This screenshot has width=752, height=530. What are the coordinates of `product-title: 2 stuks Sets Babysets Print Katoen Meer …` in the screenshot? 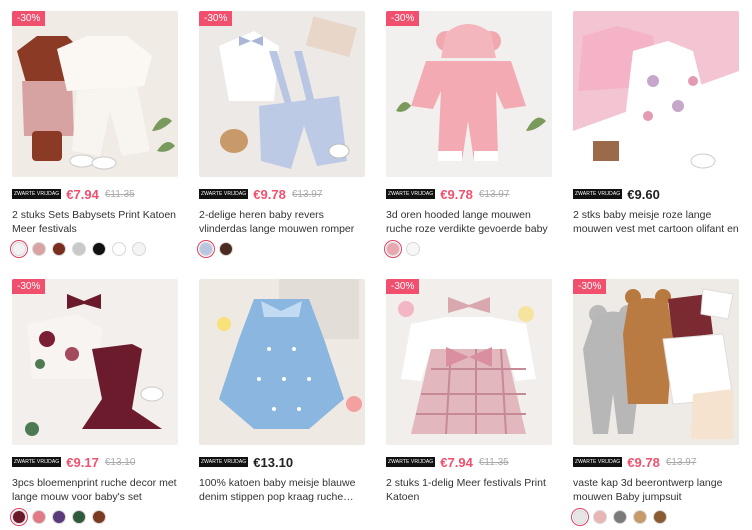 It's located at (95, 222).